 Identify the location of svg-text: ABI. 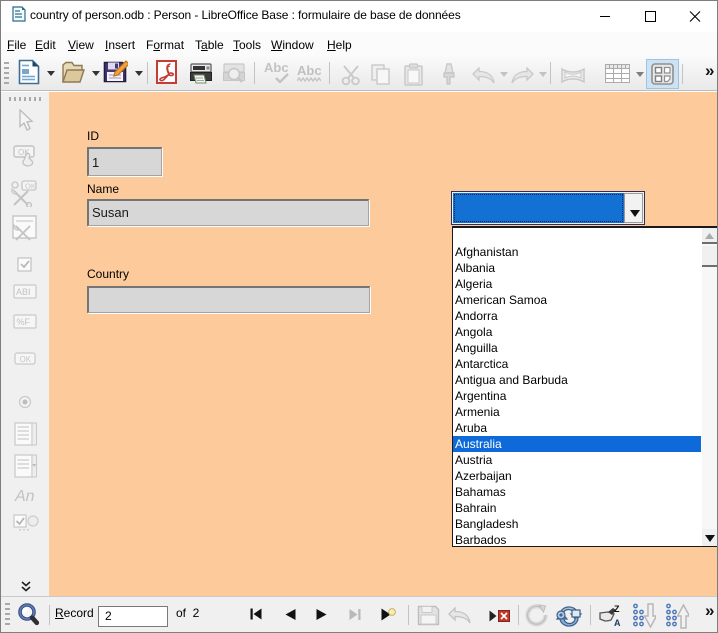
(23, 292).